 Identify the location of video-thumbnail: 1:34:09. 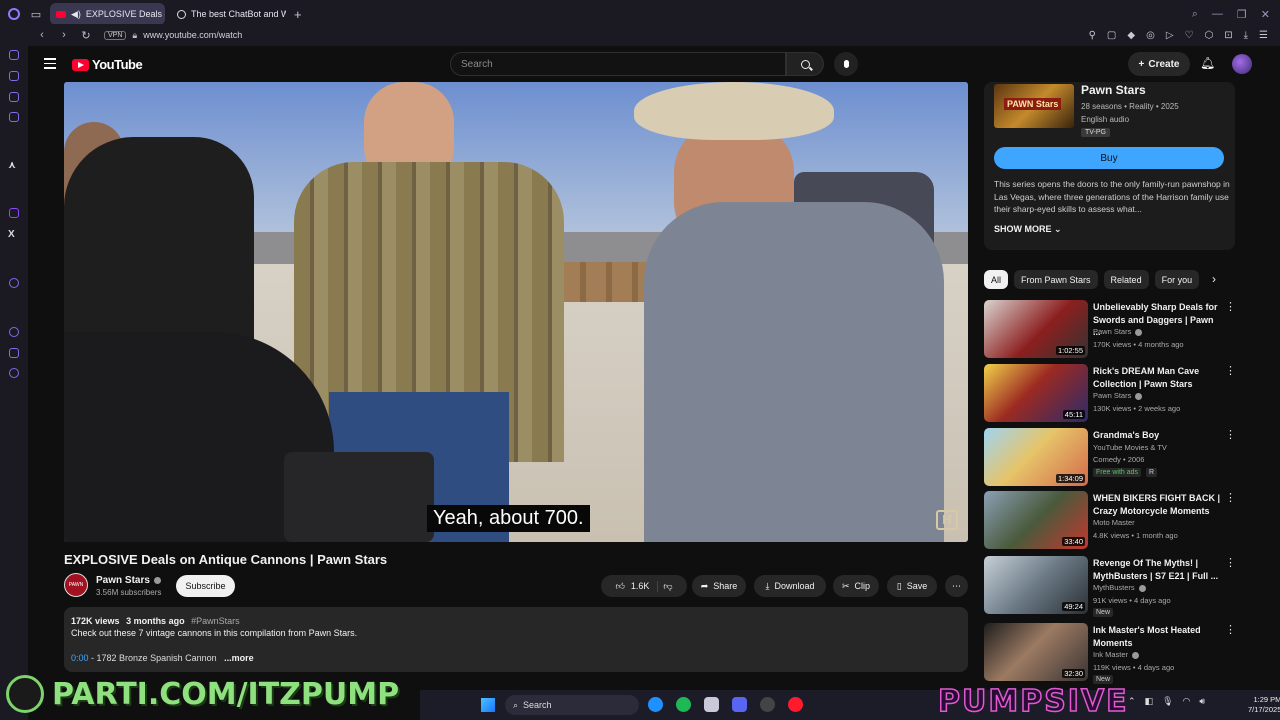
(1036, 457).